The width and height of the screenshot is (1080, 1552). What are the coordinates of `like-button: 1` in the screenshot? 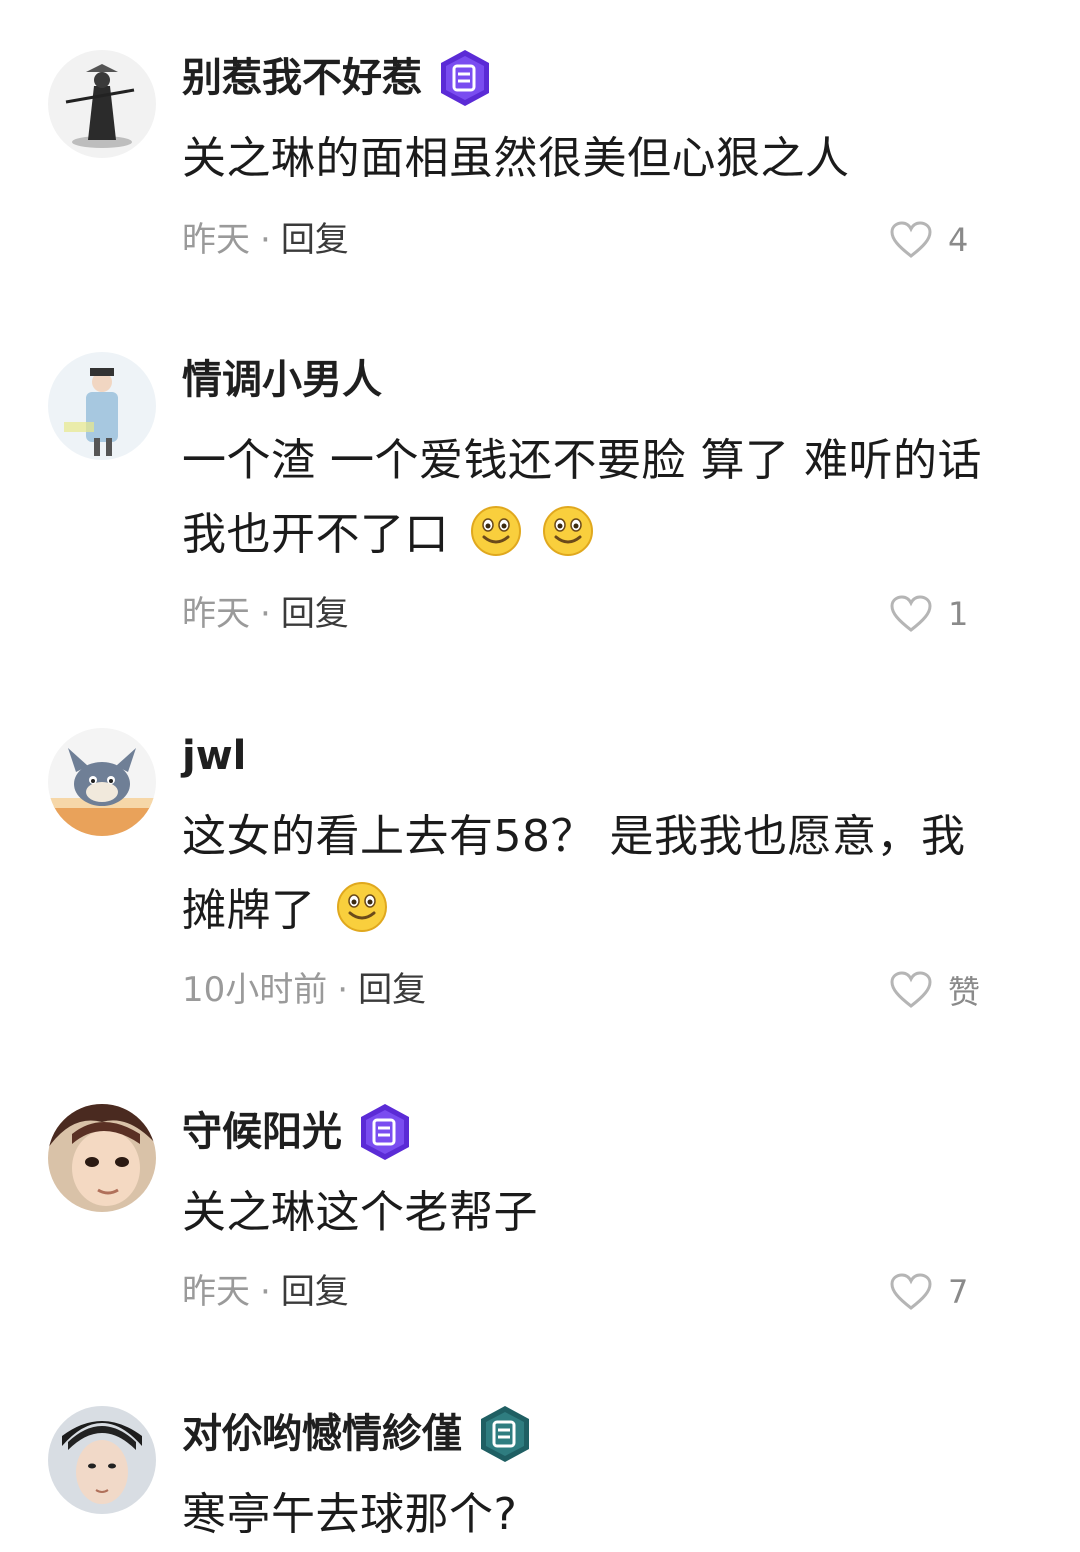 It's located at (929, 614).